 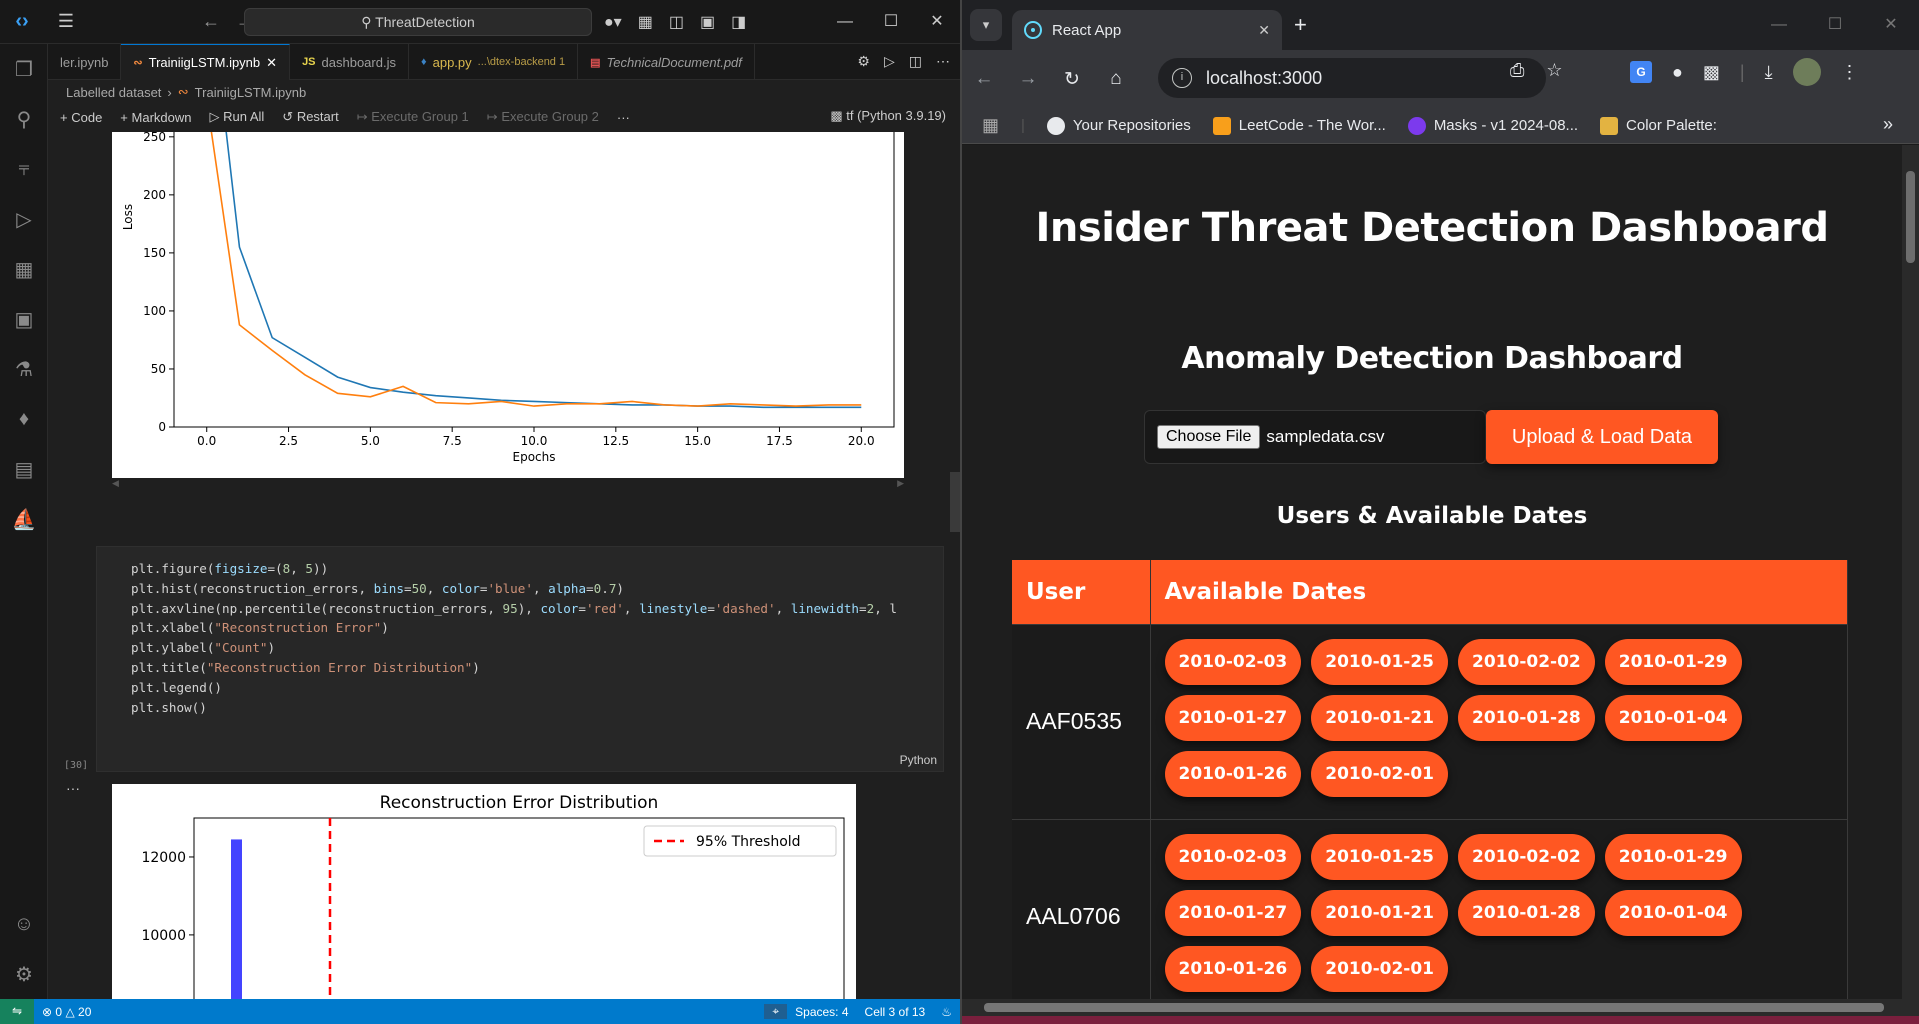 I want to click on tab-ler-ipynb: ler.ipynb, so click(x=85, y=62).